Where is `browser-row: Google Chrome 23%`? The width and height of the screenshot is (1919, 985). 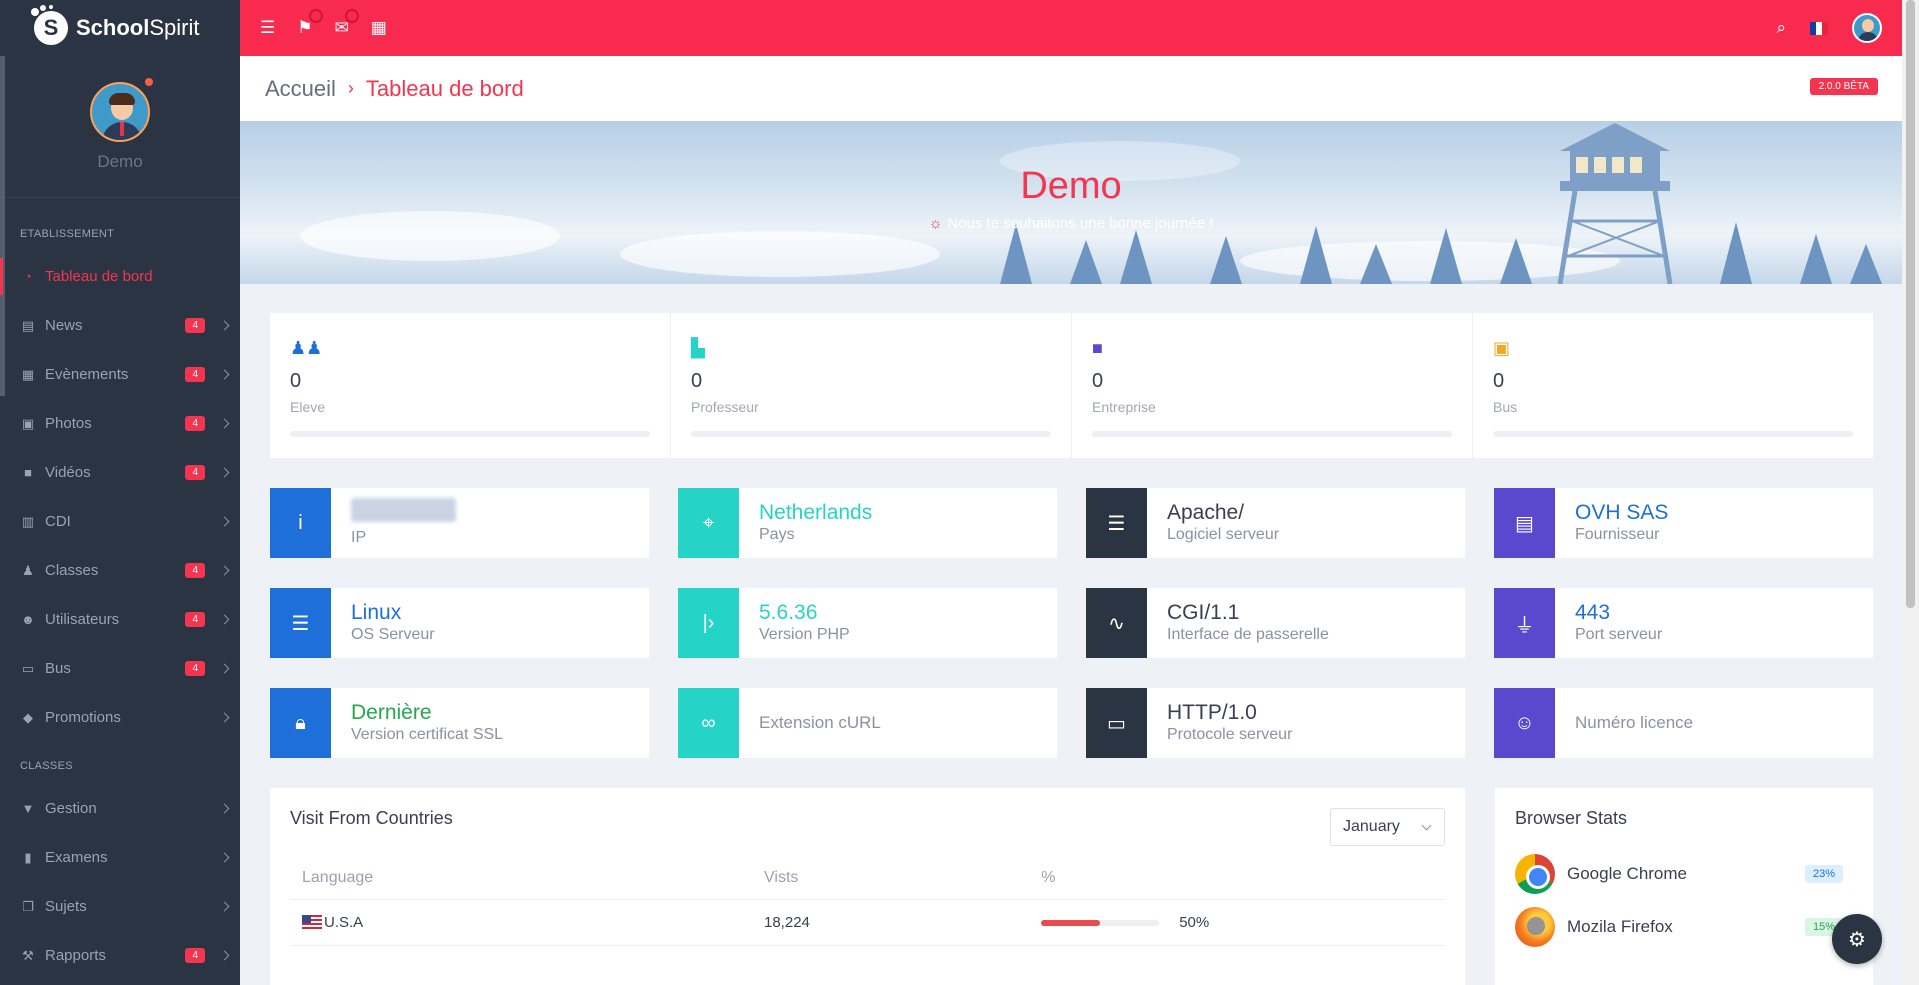 browser-row: Google Chrome 23% is located at coordinates (1684, 874).